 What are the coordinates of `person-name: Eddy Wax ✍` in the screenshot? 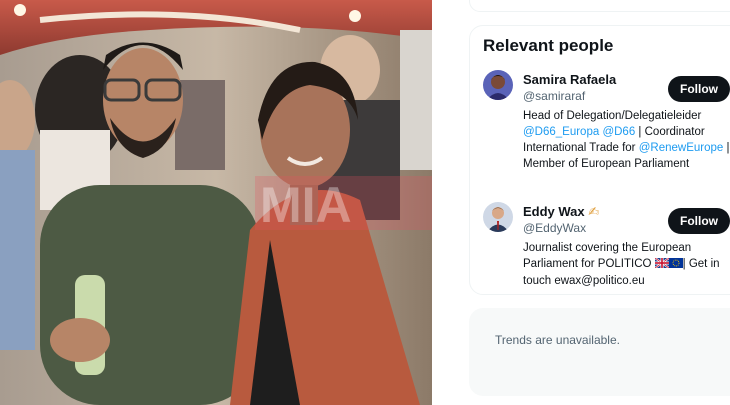 It's located at (561, 212).